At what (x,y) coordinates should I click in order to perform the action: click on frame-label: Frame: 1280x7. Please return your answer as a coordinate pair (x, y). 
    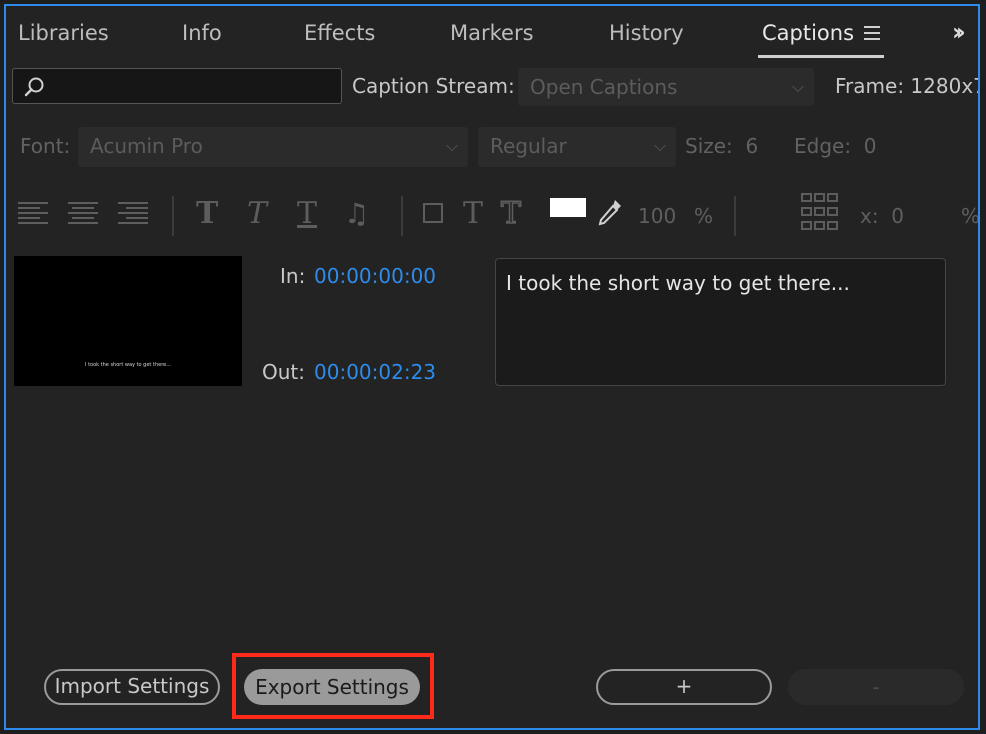
    Looking at the image, I should click on (907, 86).